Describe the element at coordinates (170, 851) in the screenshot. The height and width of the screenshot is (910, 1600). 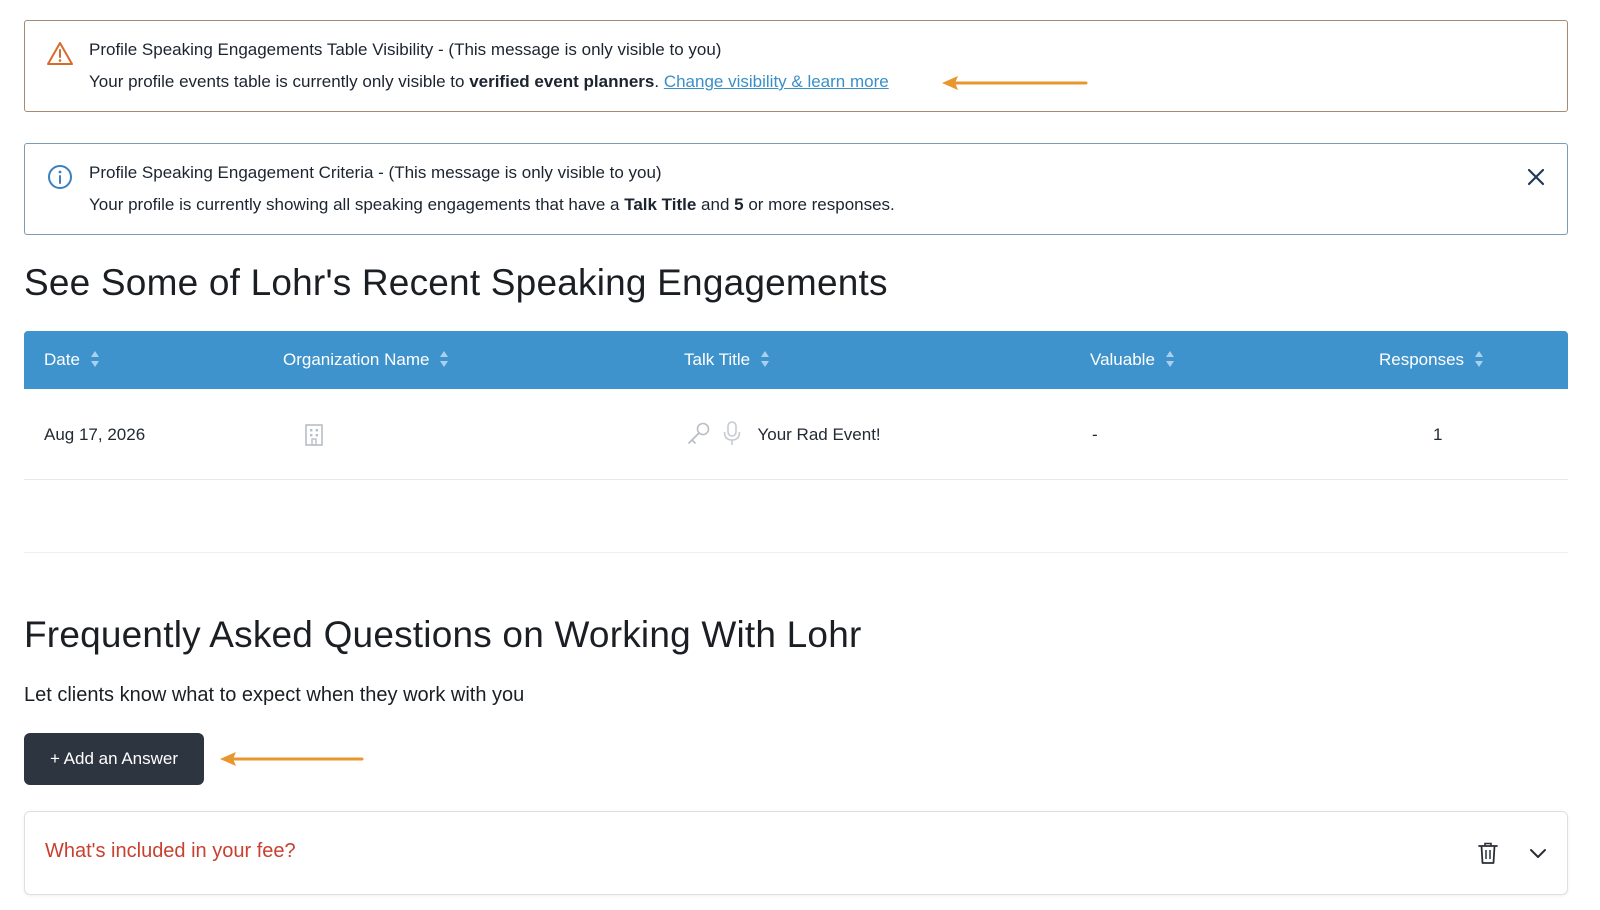
I see `faq-question: What's included in your fee?` at that location.